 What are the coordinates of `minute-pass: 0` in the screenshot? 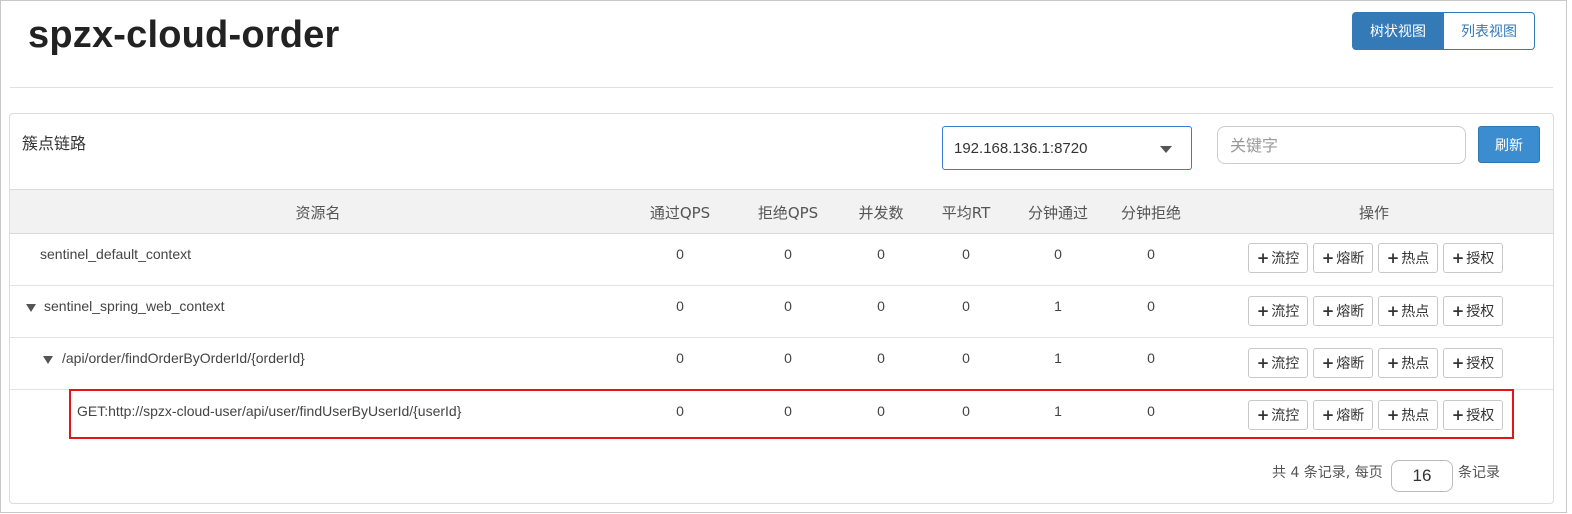 It's located at (1058, 254).